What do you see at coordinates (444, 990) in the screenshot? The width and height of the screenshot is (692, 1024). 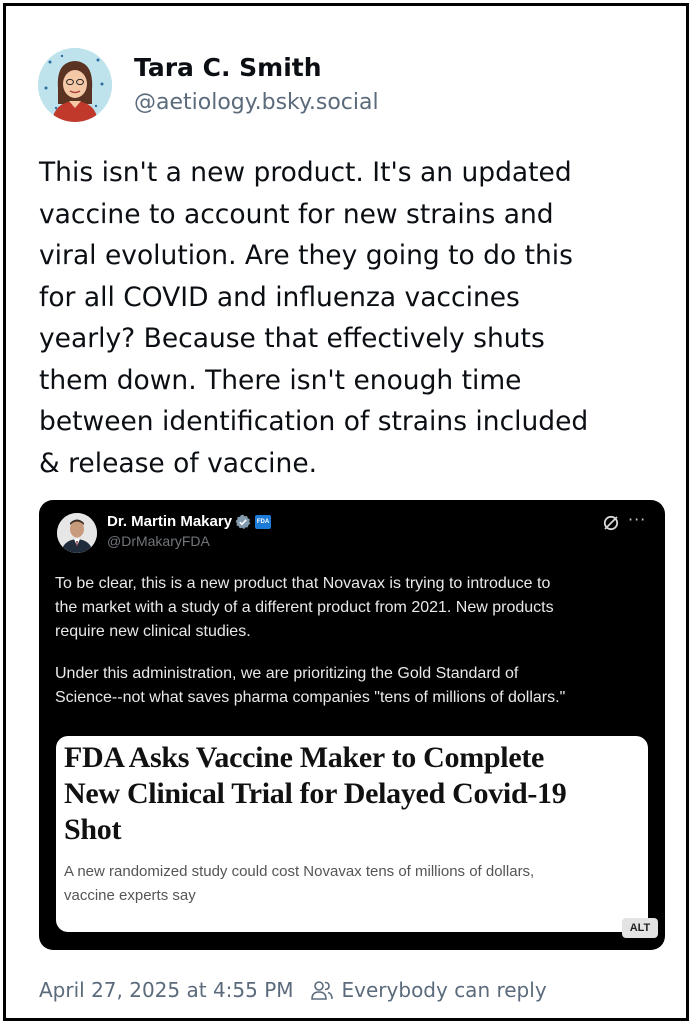 I see `reply-setting: Everybody can reply` at bounding box center [444, 990].